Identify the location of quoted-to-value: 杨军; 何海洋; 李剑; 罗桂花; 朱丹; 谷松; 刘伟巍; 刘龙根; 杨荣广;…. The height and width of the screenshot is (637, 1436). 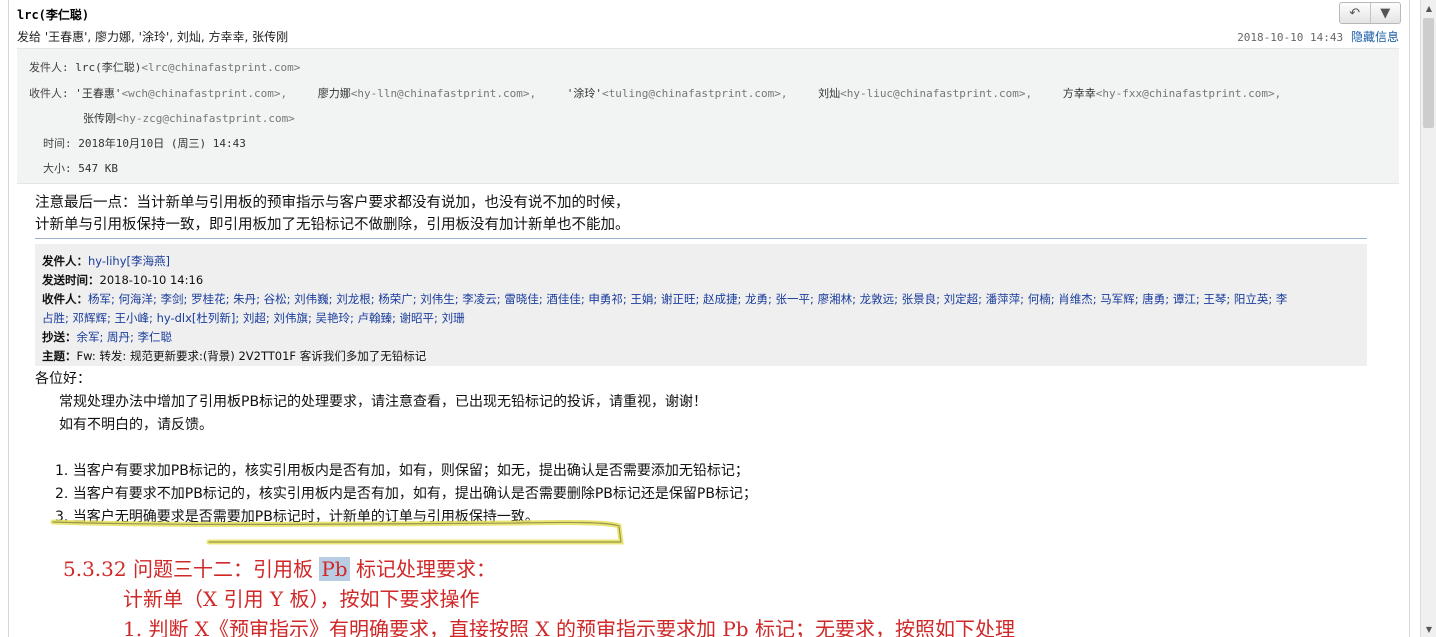
(687, 299).